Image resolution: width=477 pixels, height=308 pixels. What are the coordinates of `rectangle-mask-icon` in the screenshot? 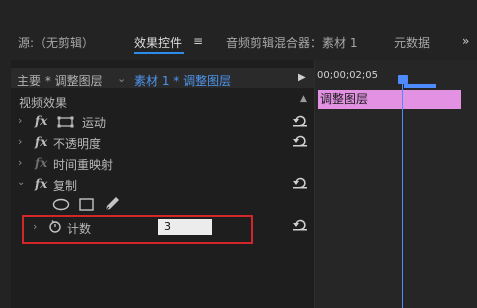 It's located at (86, 204).